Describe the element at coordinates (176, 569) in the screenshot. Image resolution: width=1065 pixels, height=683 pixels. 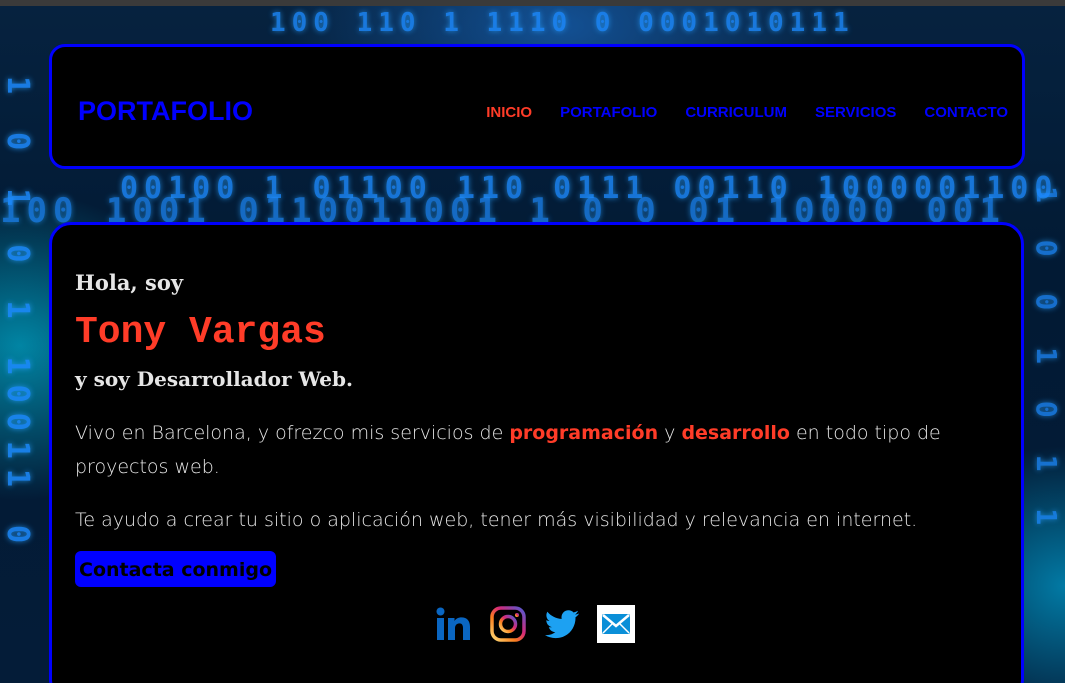
I see `contact-button: Contacta conmigo` at that location.